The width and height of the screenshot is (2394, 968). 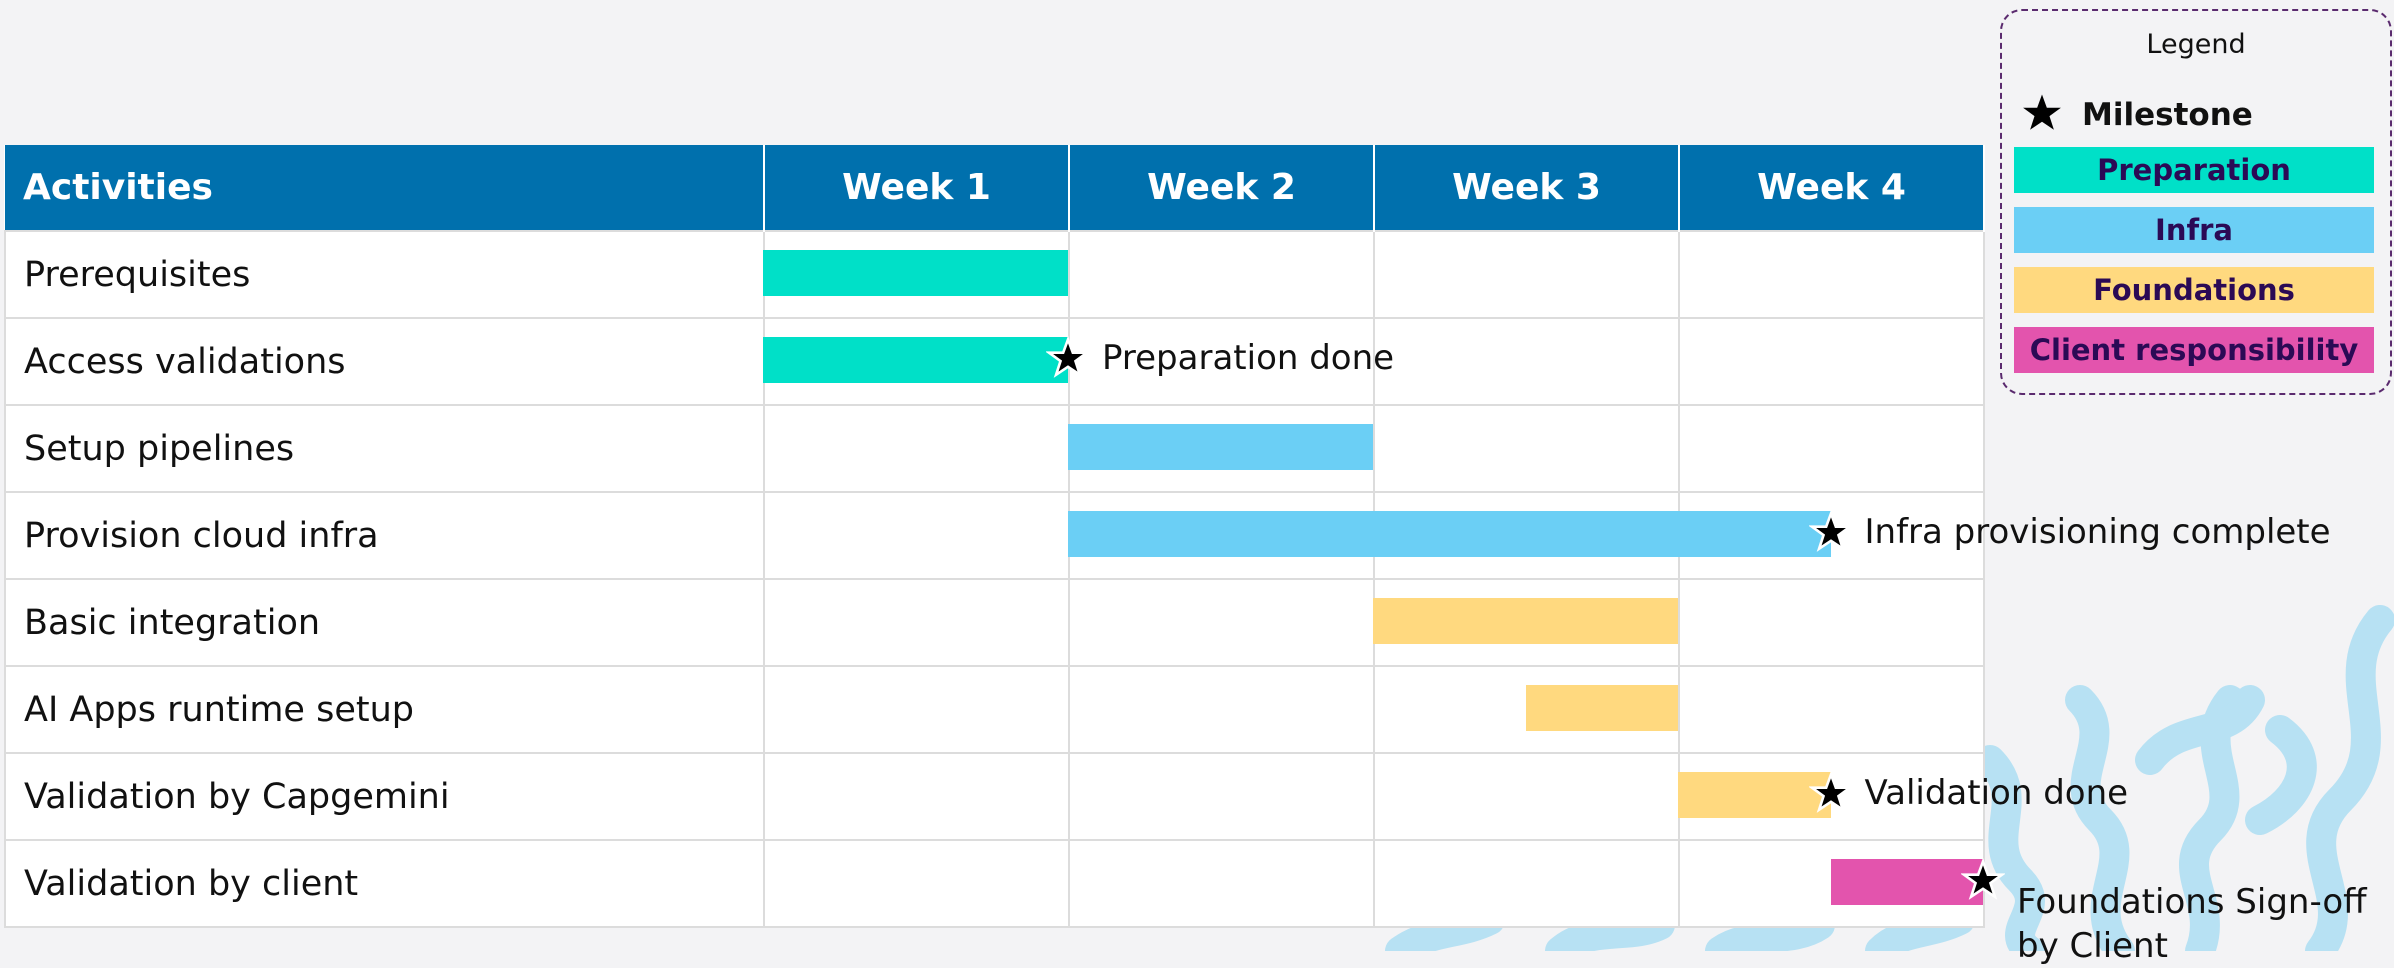 What do you see at coordinates (2194, 350) in the screenshot?
I see `legend-client-responsibility: Client responsibility` at bounding box center [2194, 350].